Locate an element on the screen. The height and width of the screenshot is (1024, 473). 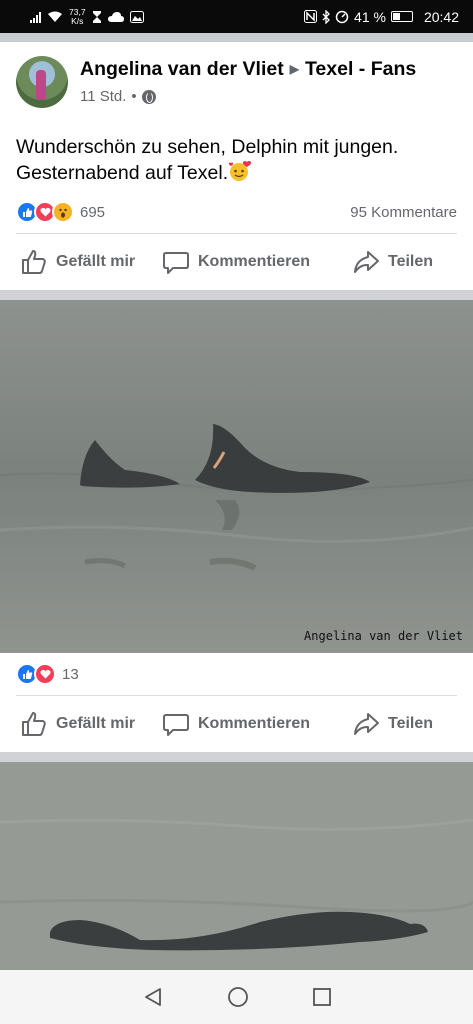
speed-unit: K/s is located at coordinates (77, 20).